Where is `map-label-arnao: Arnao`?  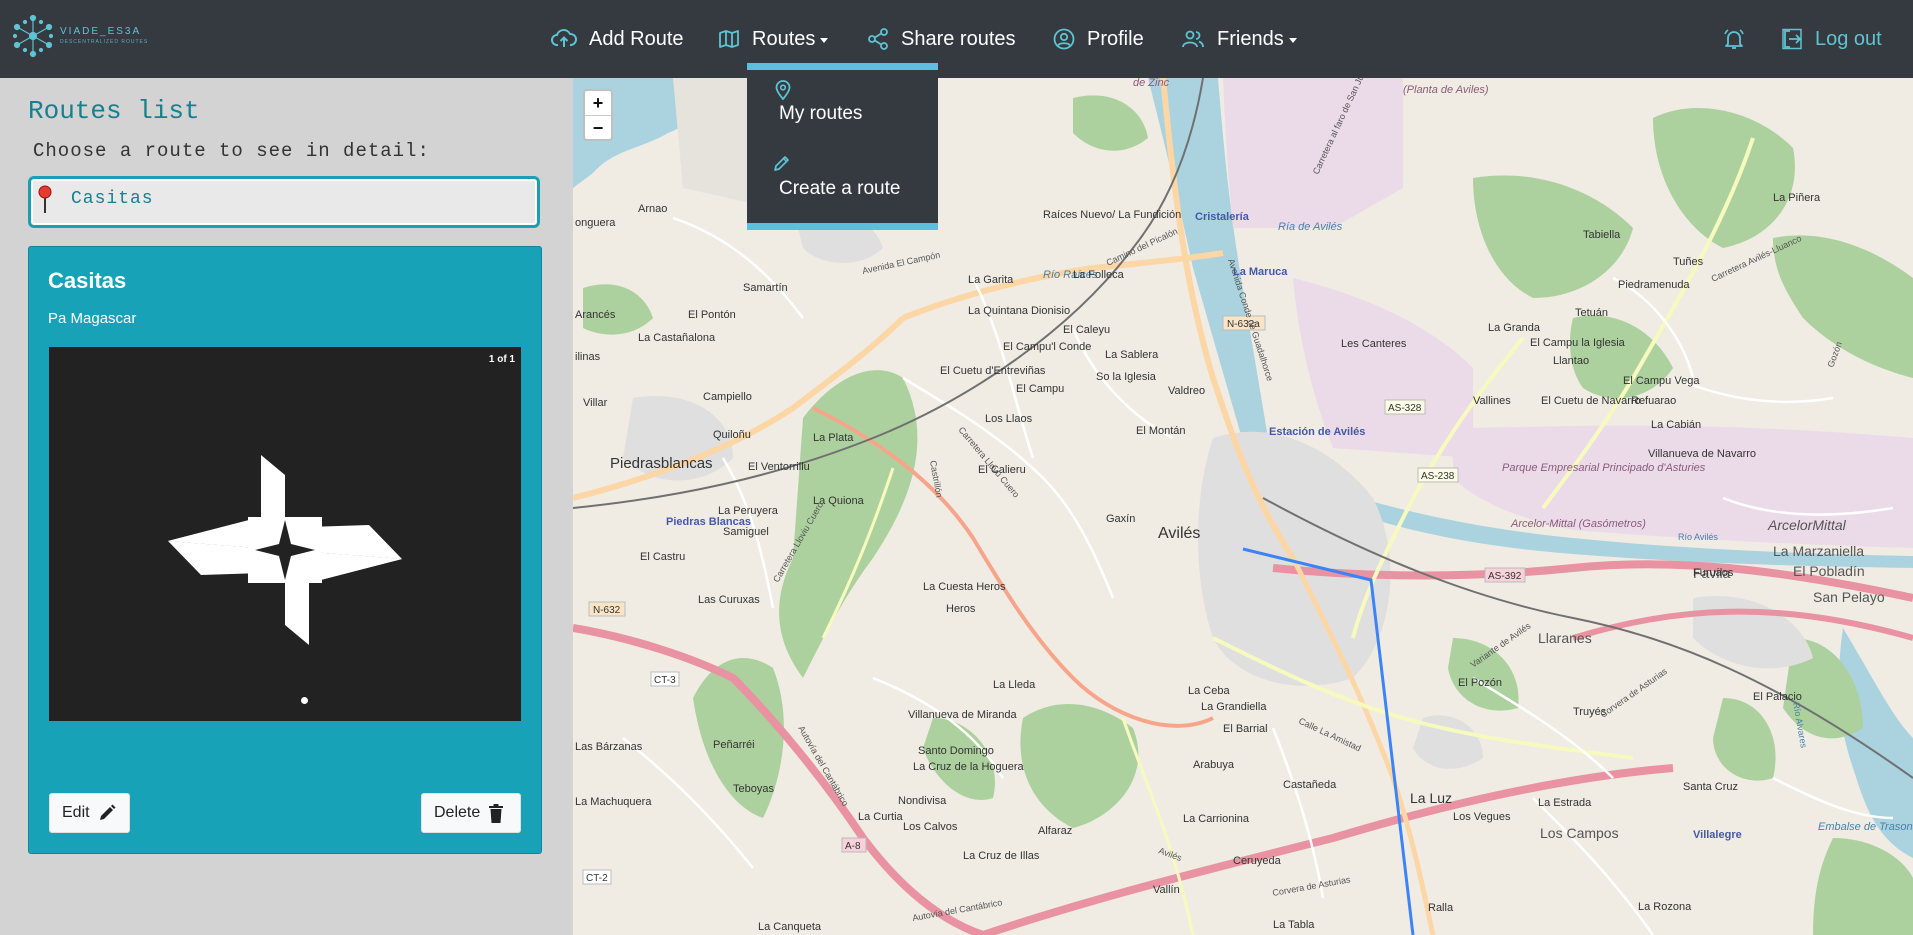 map-label-arnao: Arnao is located at coordinates (652, 209).